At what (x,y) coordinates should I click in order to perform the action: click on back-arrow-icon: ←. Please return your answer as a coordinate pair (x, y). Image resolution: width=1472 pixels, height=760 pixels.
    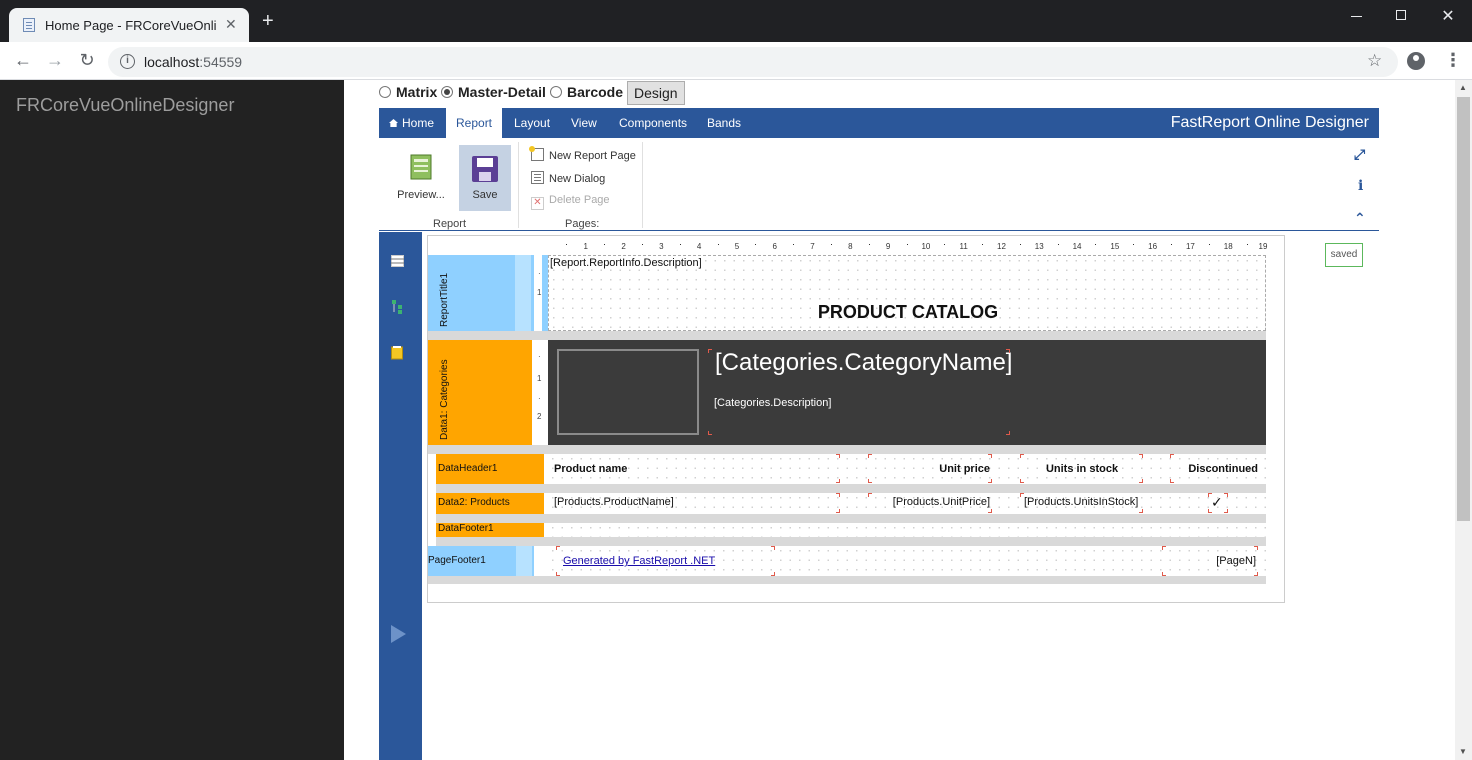
    Looking at the image, I should click on (23, 60).